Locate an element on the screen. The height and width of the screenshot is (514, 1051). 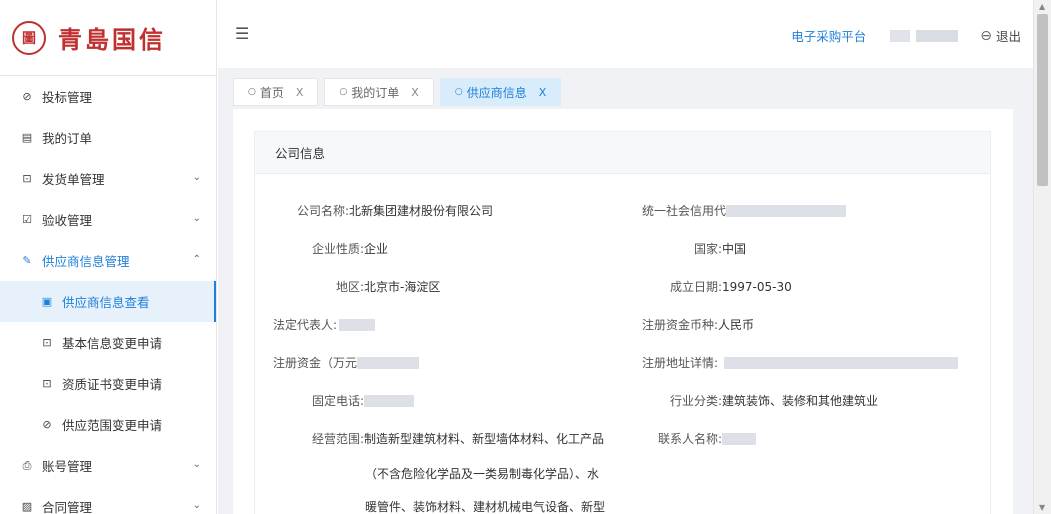
vertical-scrollbar: ▲ ▼ is located at coordinates (1042, 257).